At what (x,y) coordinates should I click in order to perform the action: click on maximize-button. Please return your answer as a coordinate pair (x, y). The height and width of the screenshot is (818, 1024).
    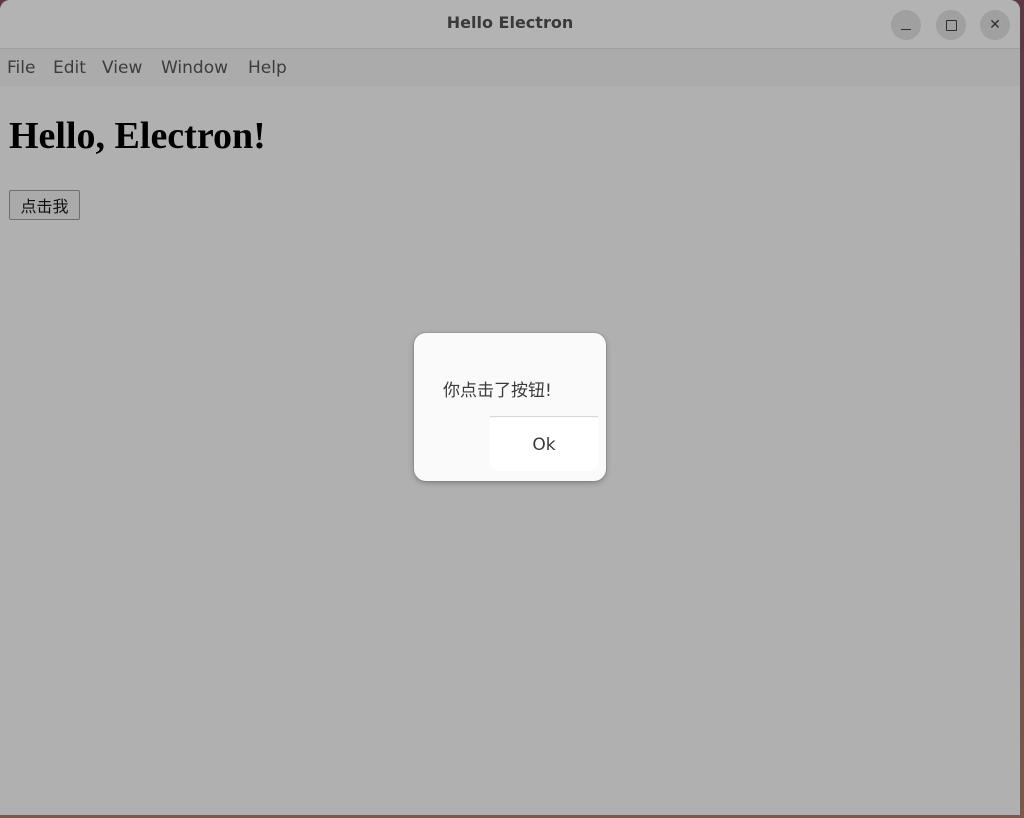
    Looking at the image, I should click on (951, 25).